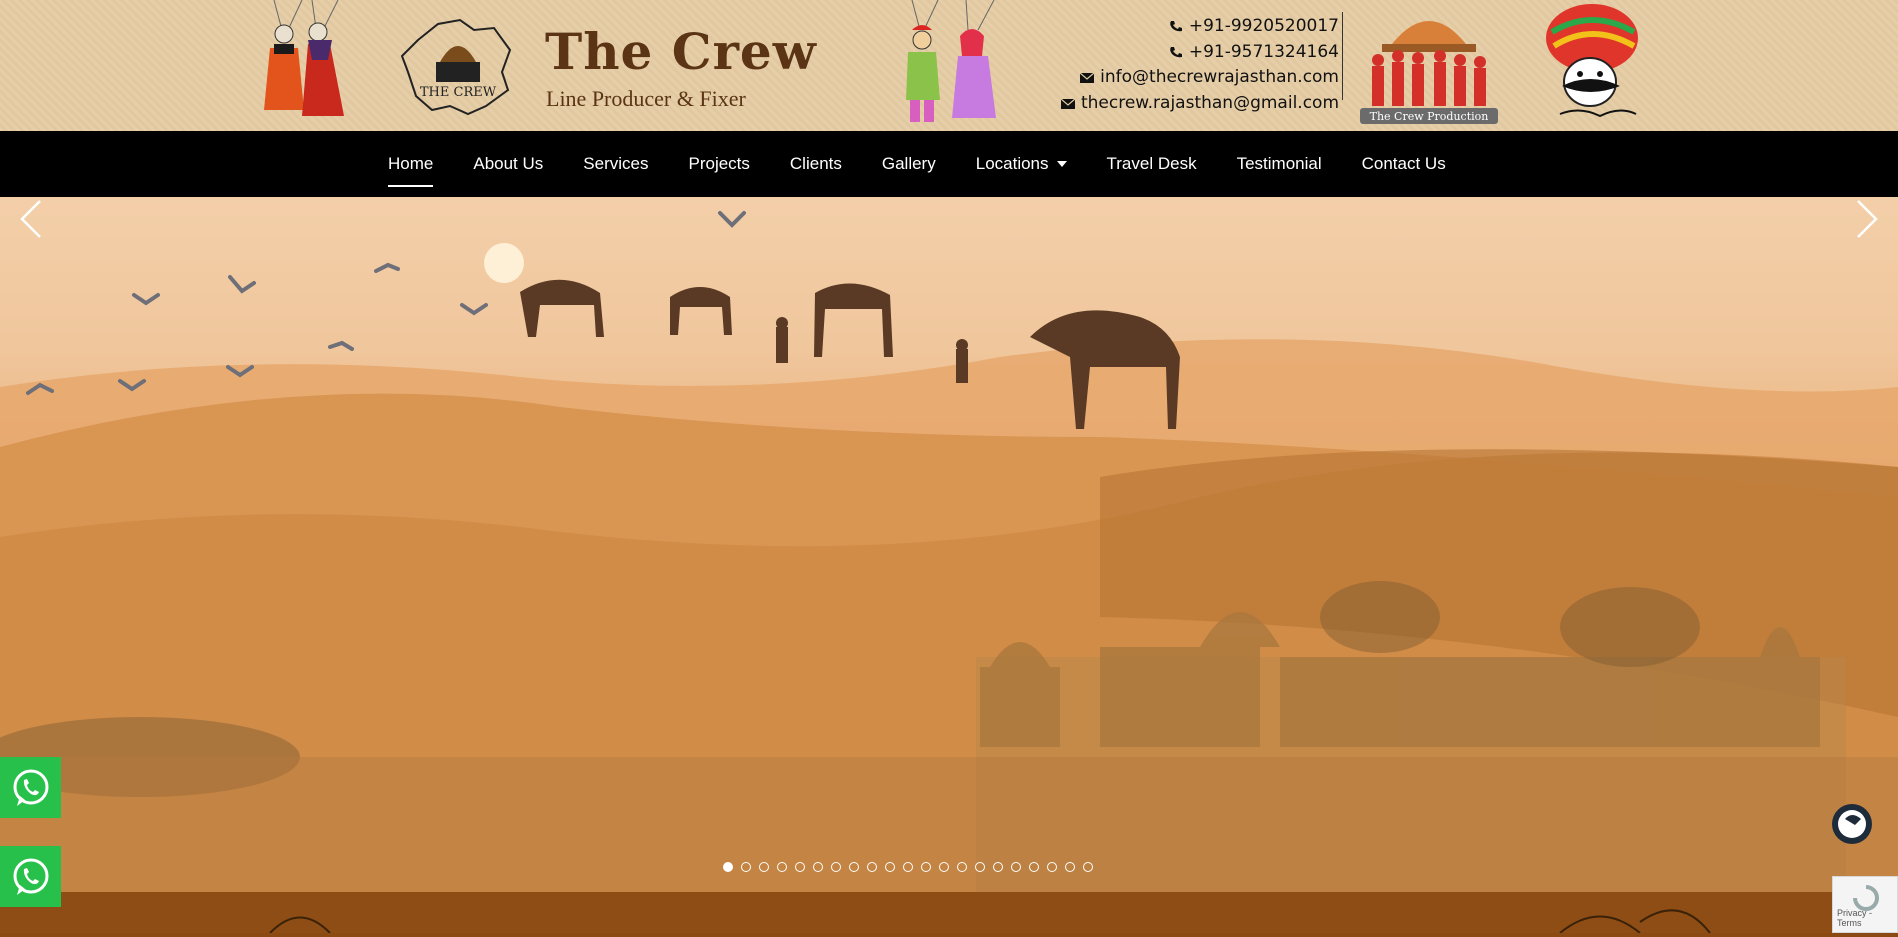  I want to click on section-divider-strip, so click(949, 913).